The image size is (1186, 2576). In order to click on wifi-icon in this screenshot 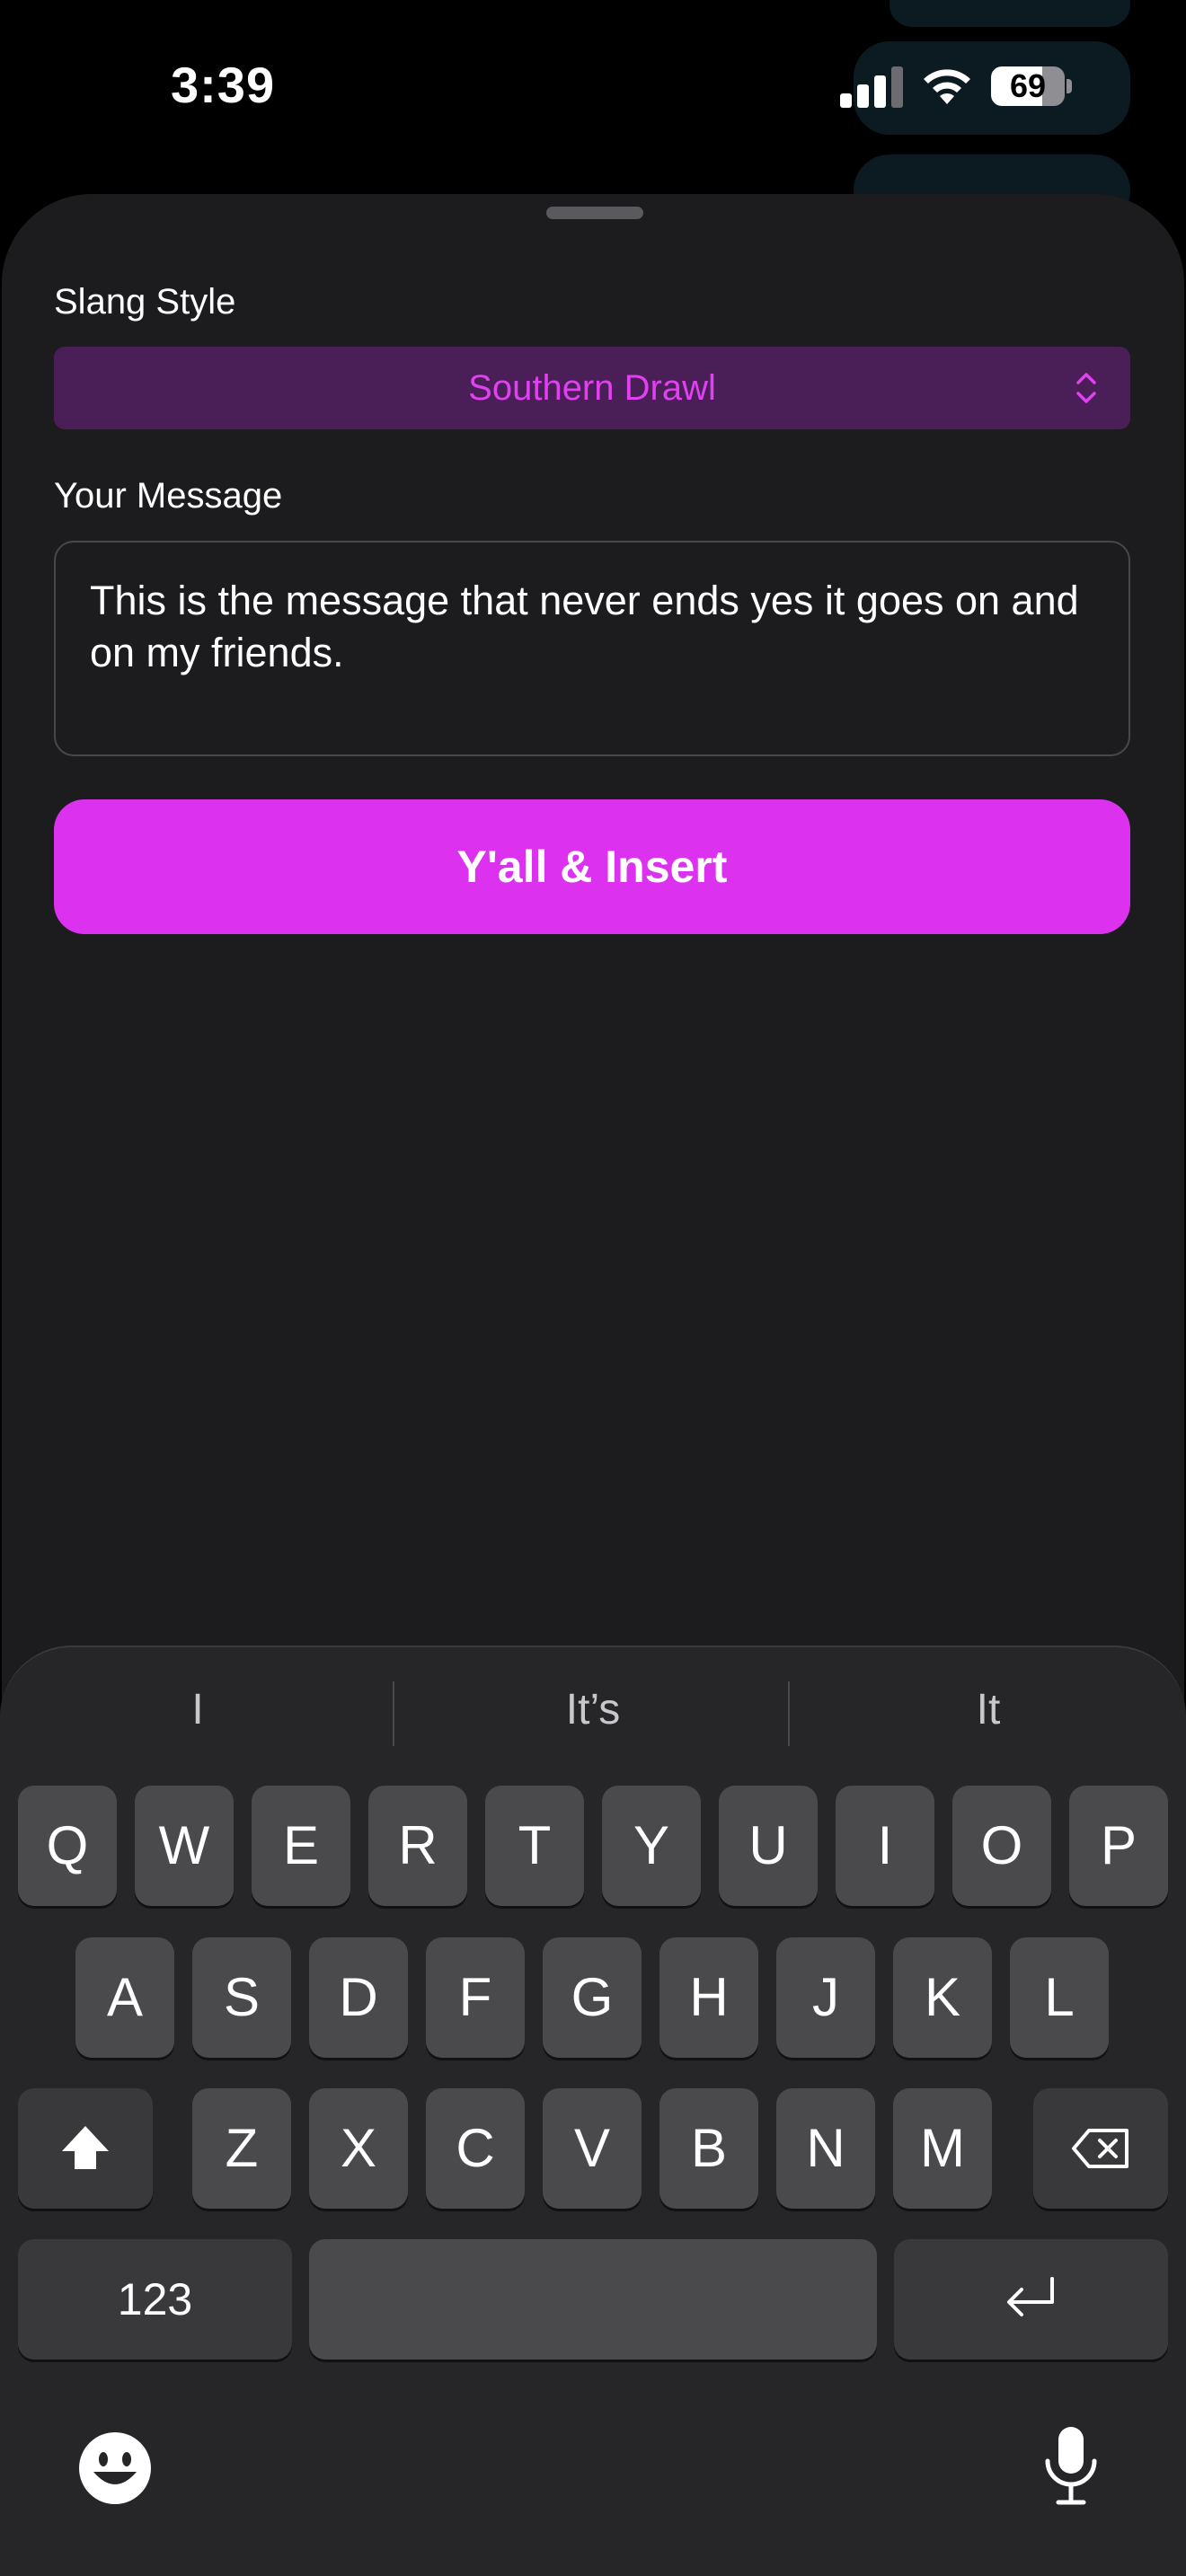, I will do `click(947, 86)`.